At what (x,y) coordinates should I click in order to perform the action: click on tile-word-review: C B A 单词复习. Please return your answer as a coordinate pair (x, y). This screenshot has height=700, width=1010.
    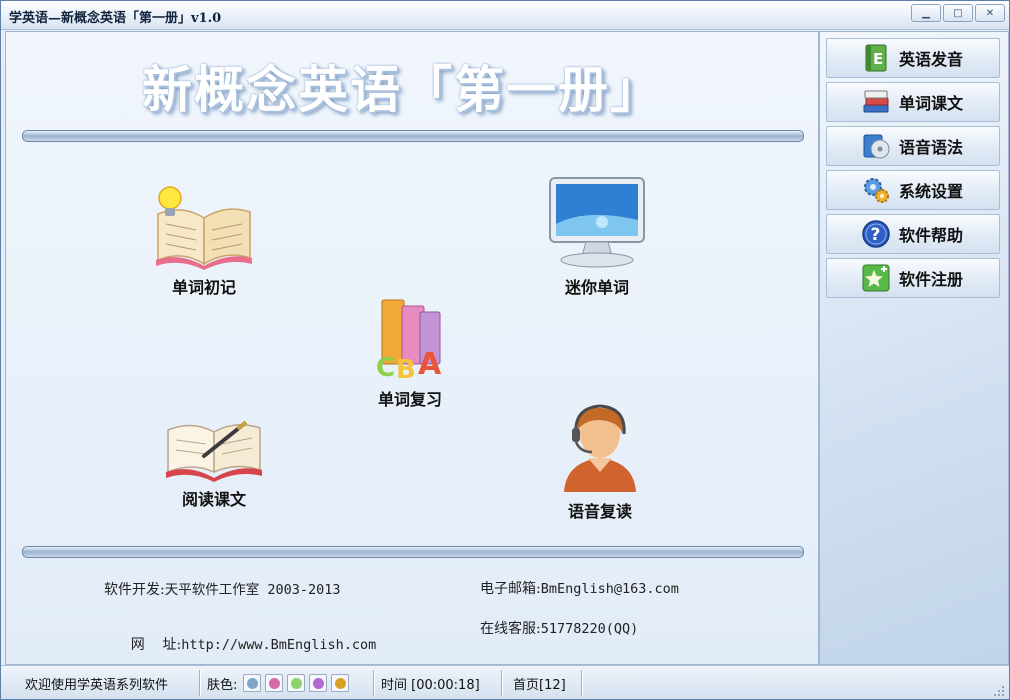
    Looking at the image, I should click on (410, 352).